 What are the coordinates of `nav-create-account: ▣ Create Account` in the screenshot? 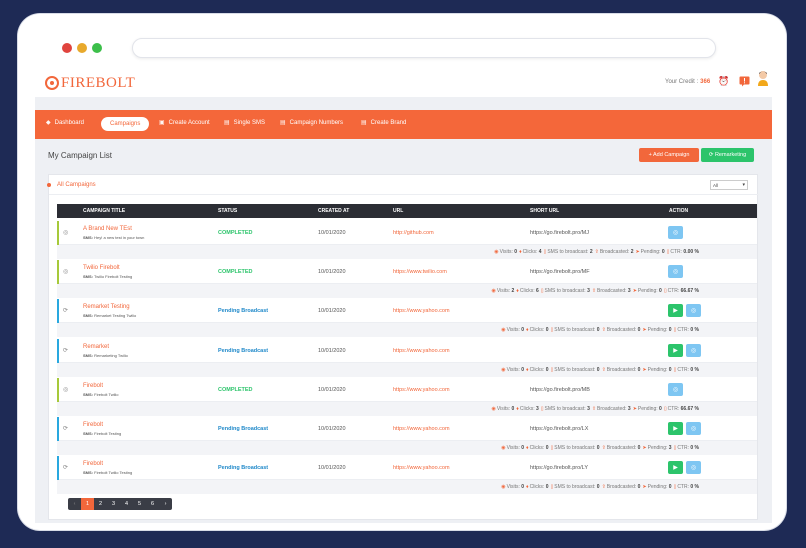 It's located at (184, 123).